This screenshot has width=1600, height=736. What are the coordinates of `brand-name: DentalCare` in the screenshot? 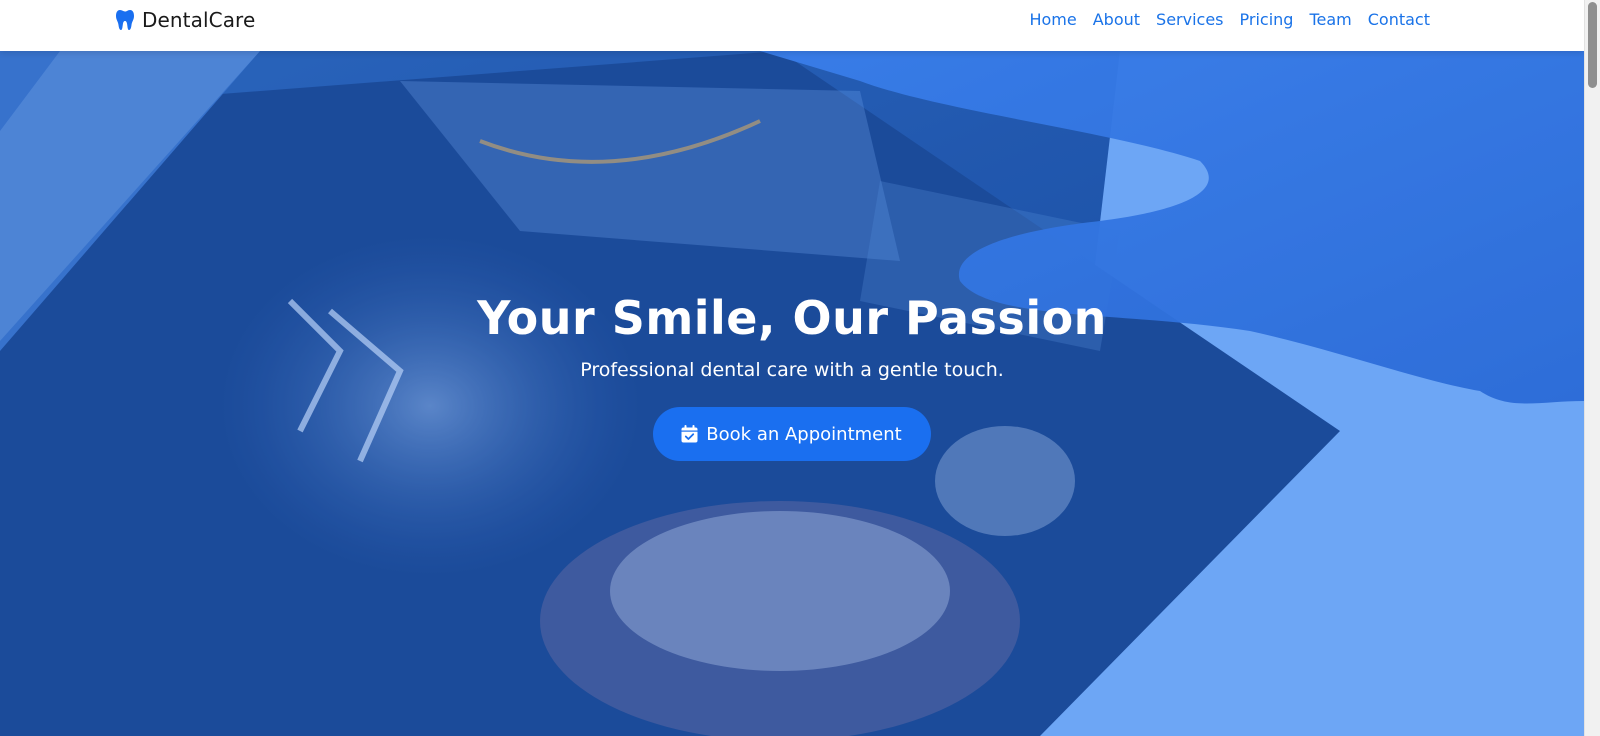 It's located at (199, 20).